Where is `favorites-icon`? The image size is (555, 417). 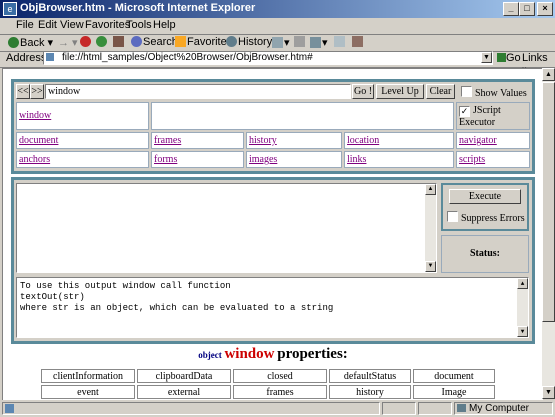
favorites-icon is located at coordinates (180, 41).